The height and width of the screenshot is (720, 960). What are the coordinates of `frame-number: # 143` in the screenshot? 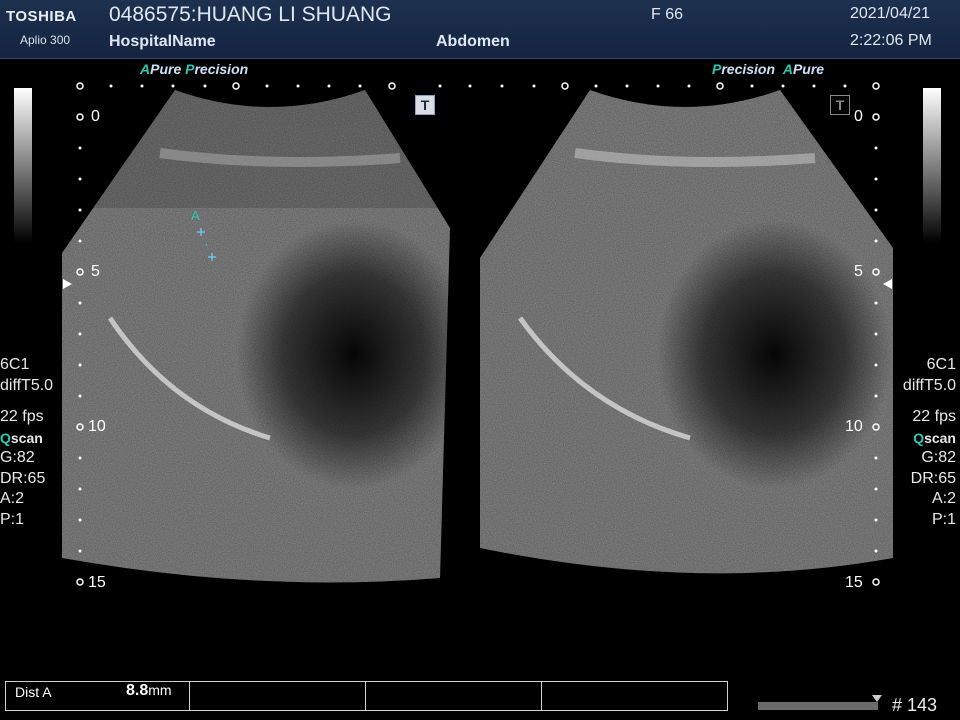 It's located at (914, 705).